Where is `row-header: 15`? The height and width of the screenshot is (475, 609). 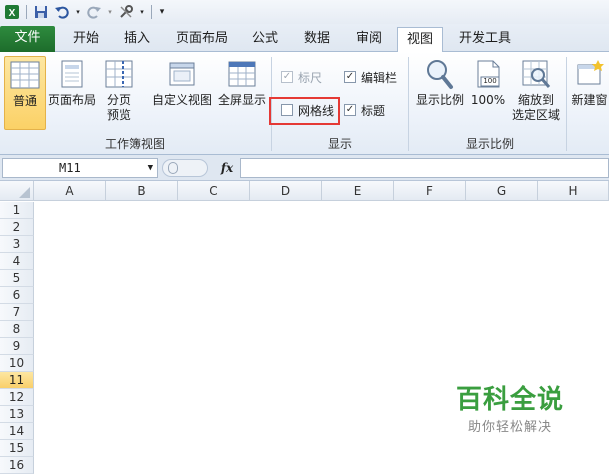
row-header: 15 is located at coordinates (17, 448).